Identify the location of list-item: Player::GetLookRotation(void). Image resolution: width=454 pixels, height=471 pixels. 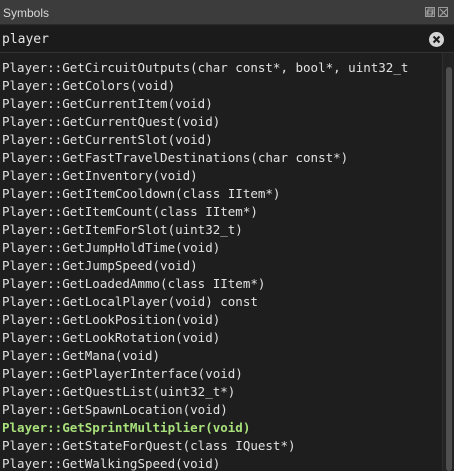
(111, 338).